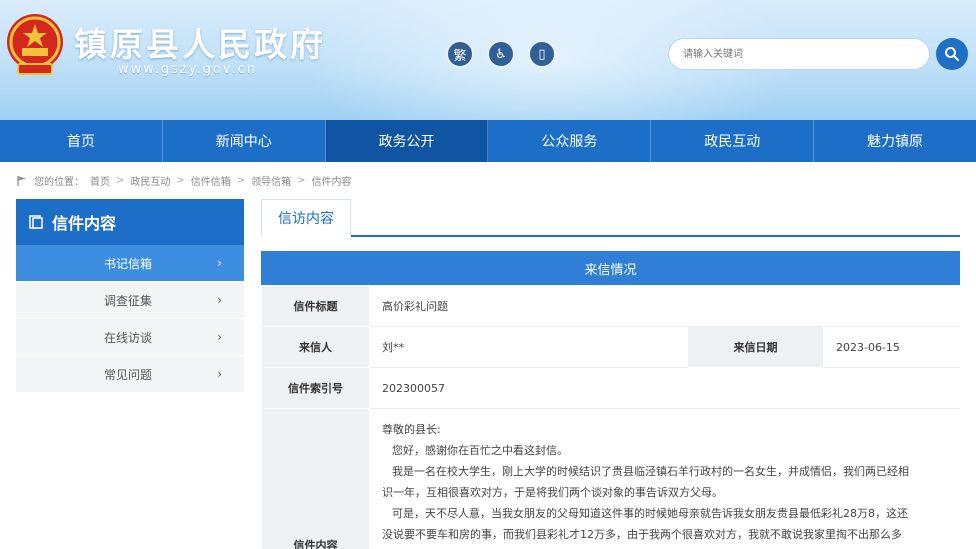 This screenshot has width=976, height=549. I want to click on search-button, so click(952, 54).